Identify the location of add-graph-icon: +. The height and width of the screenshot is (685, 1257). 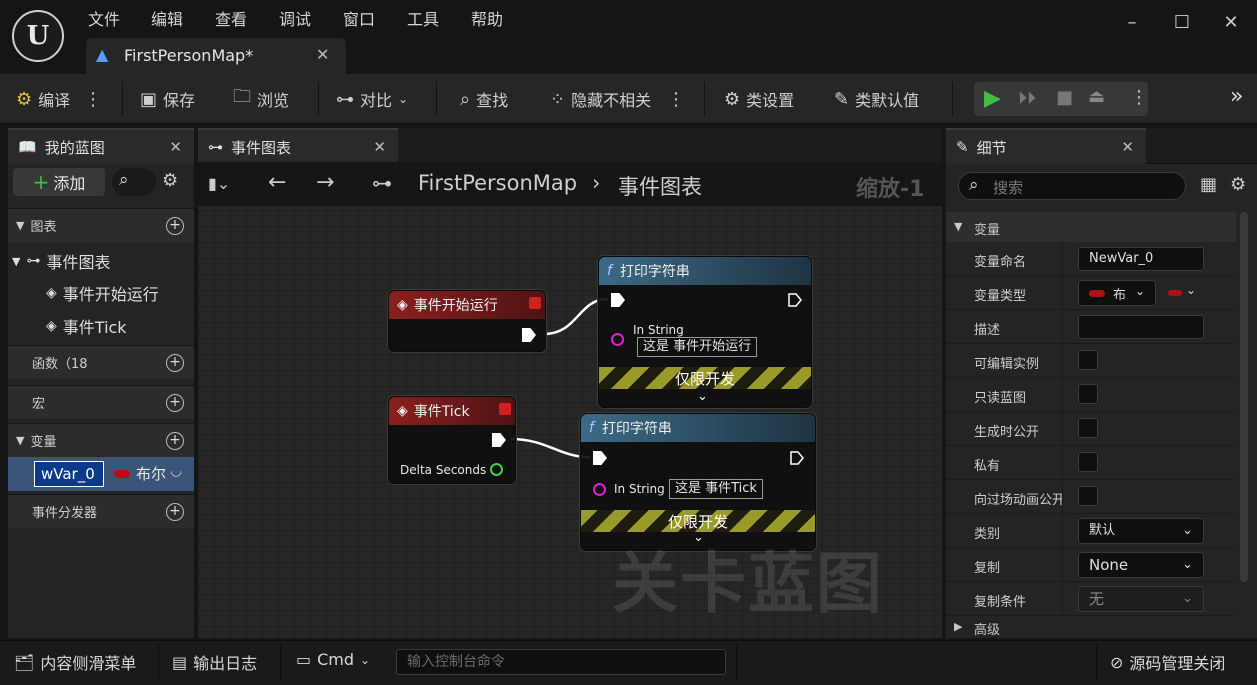
(175, 225).